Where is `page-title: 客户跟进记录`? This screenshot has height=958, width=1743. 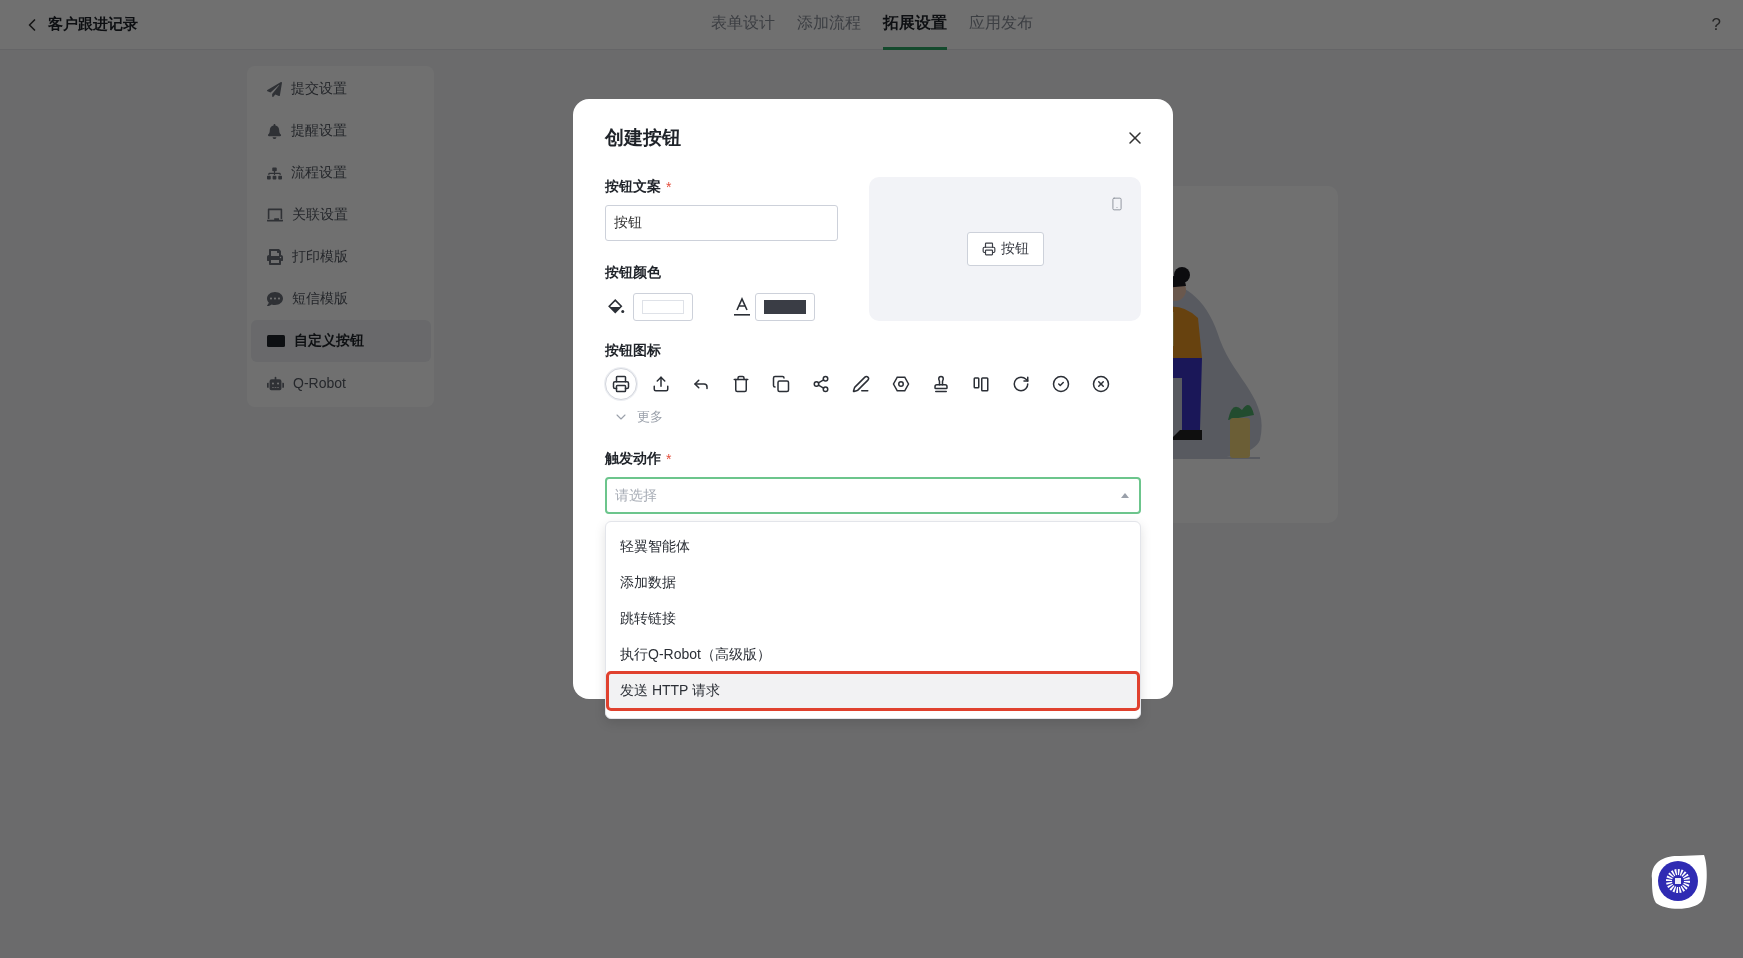 page-title: 客户跟进记录 is located at coordinates (93, 24).